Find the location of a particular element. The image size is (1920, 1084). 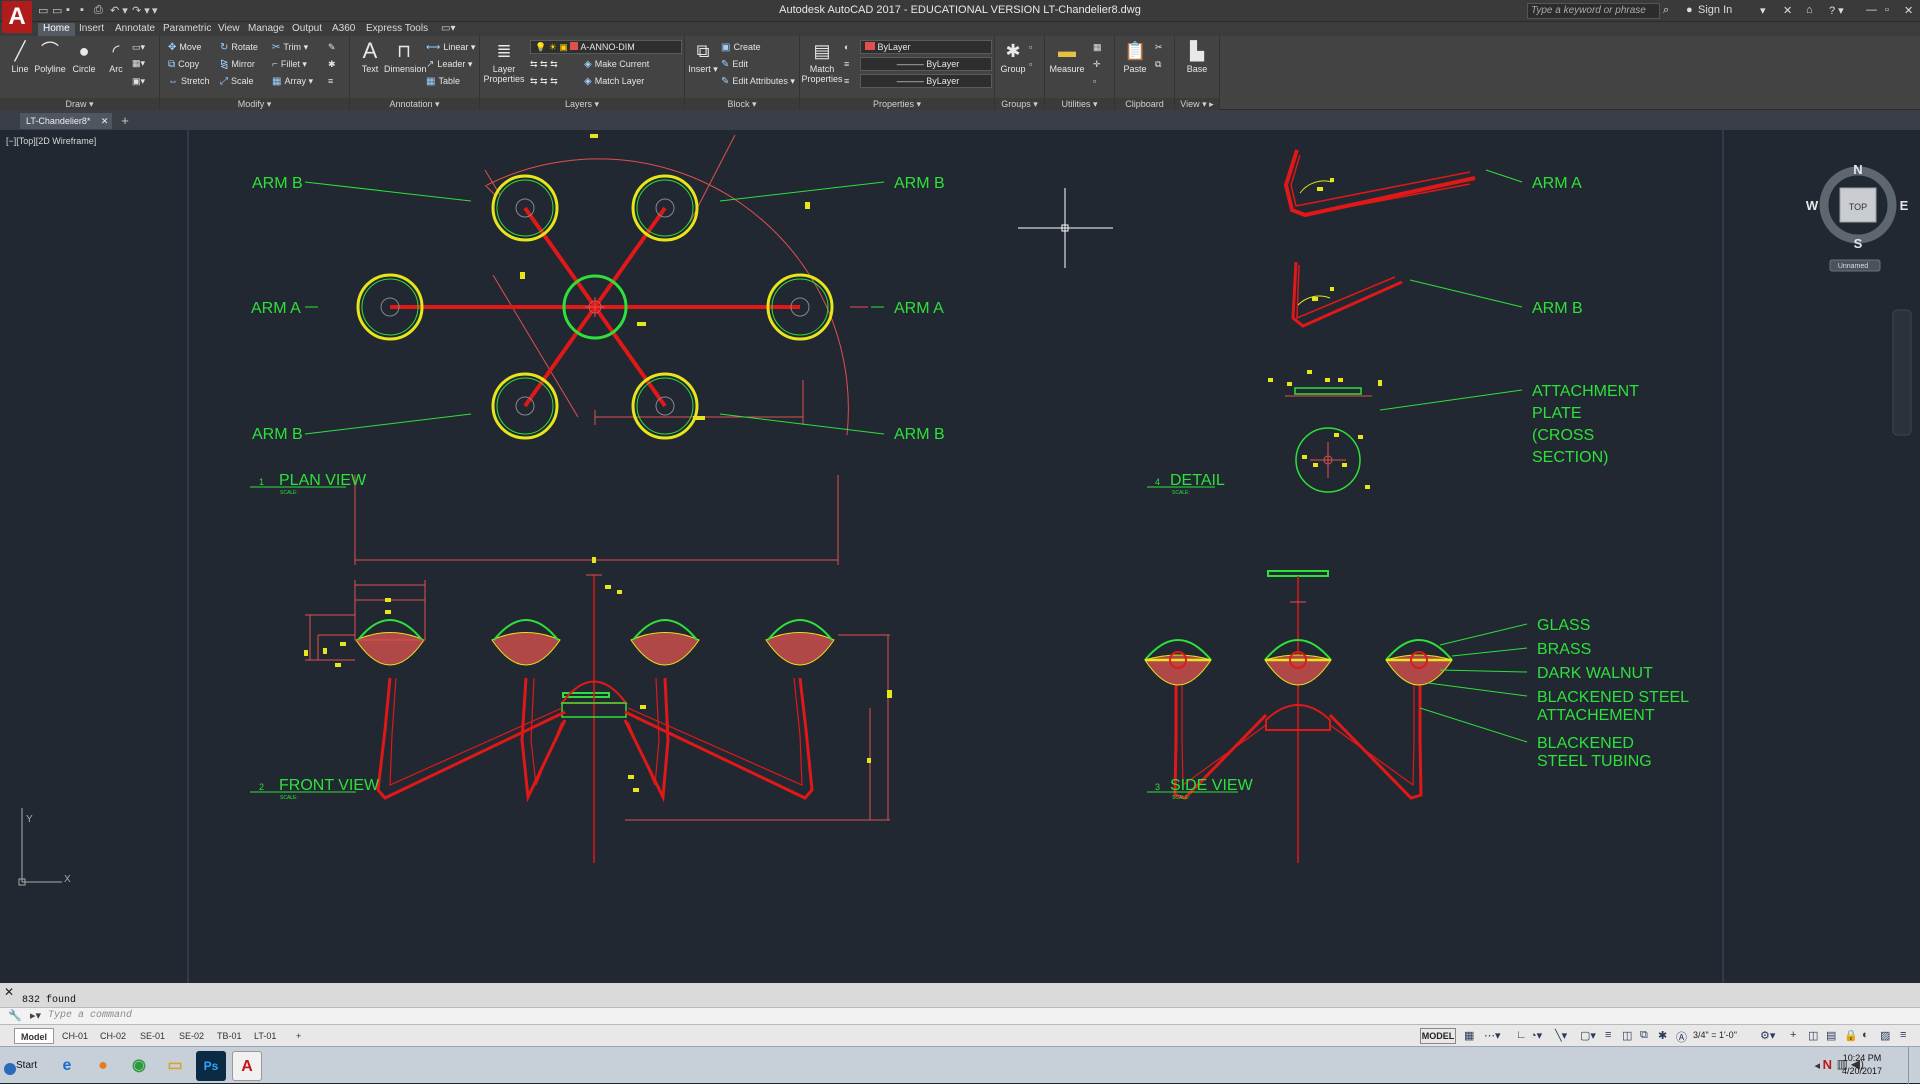

chrome-icon: ◉ is located at coordinates (139, 1066).